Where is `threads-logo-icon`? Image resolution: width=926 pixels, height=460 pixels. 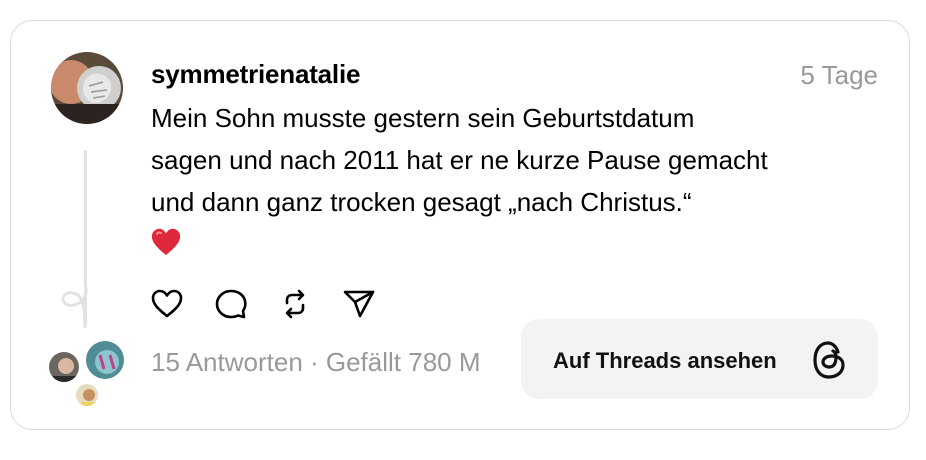
threads-logo-icon is located at coordinates (829, 360).